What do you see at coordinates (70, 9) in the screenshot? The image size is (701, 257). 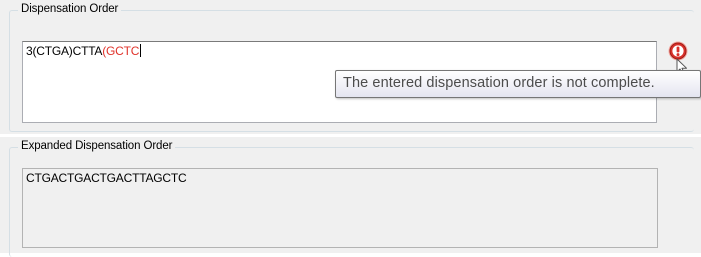 I see `dispensation-order-legend: Dispensation Order` at bounding box center [70, 9].